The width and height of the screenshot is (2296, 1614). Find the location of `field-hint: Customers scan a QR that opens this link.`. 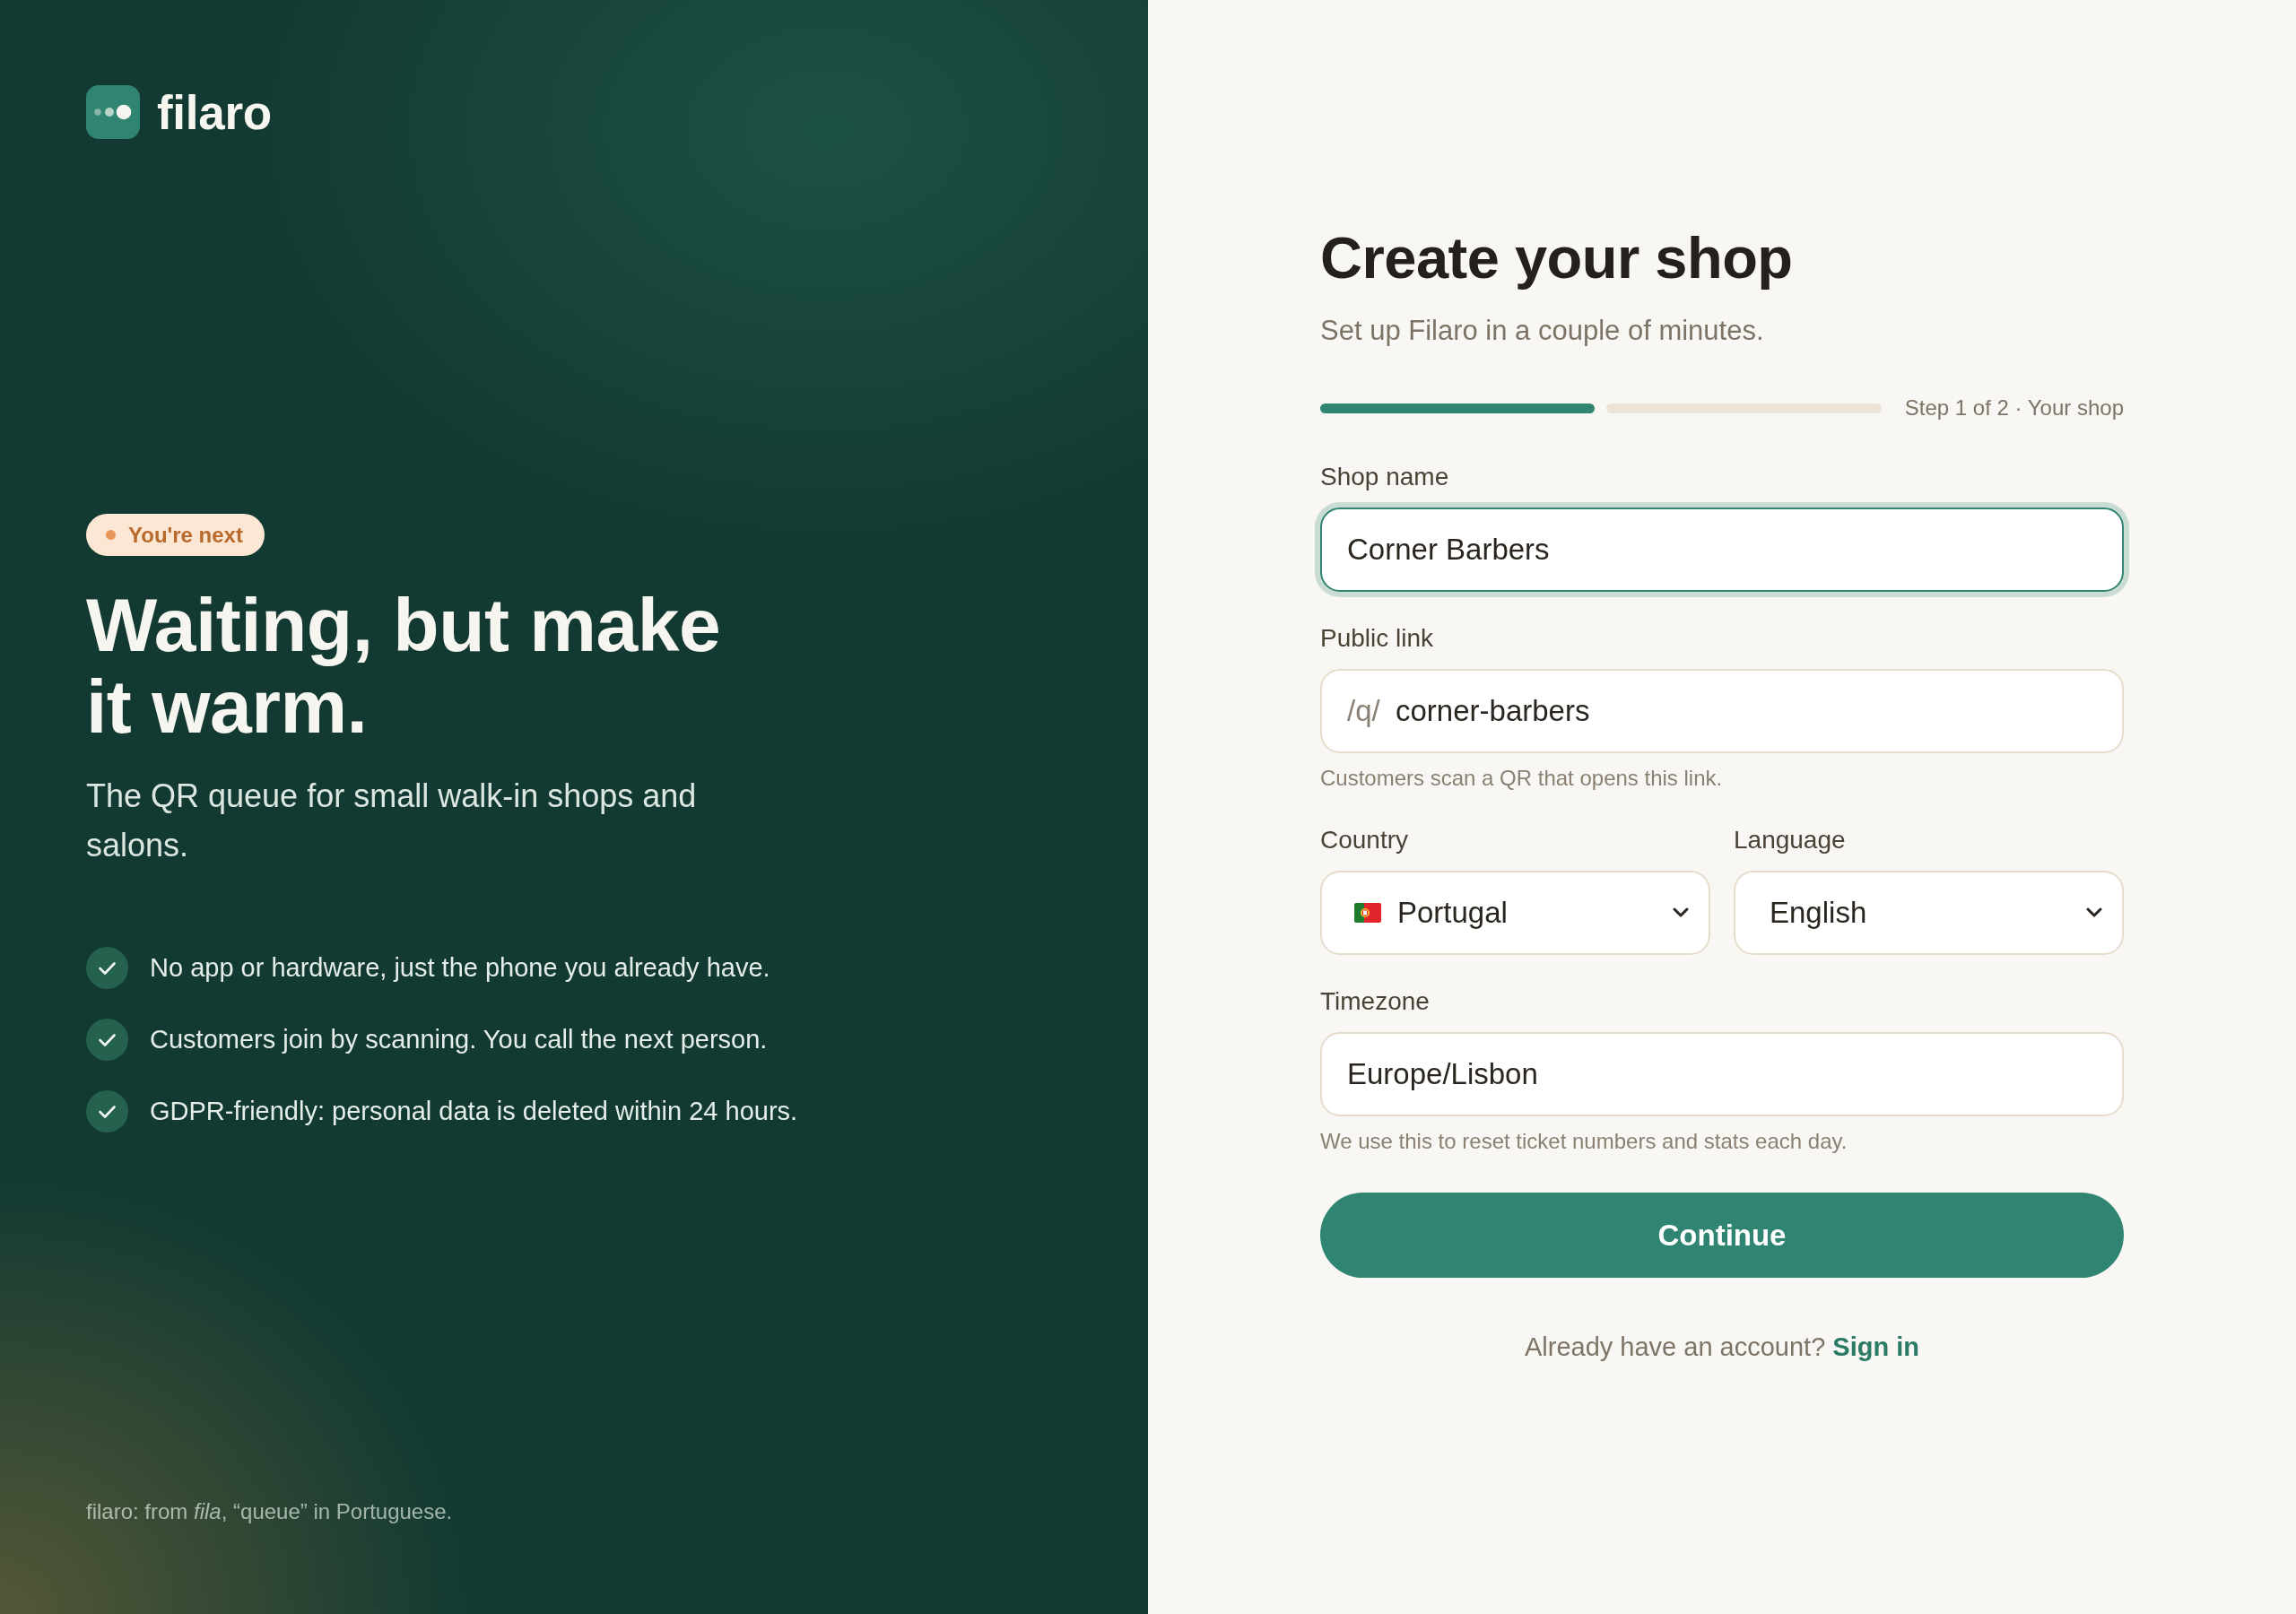

field-hint: Customers scan a QR that opens this link. is located at coordinates (1521, 778).